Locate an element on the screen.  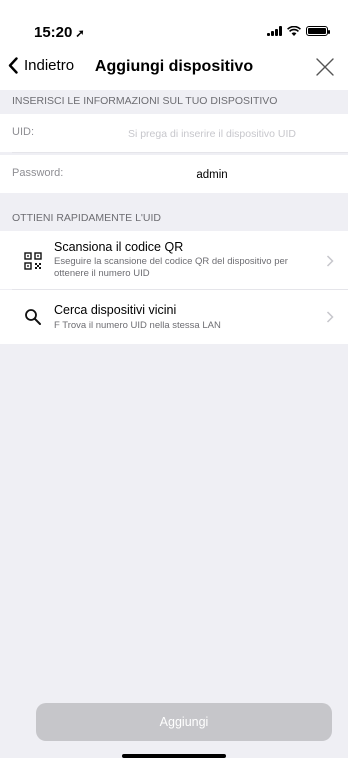
close-icon is located at coordinates (325, 67).